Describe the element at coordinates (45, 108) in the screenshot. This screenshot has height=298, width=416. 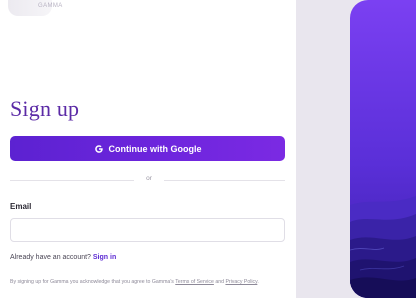
I see `page-title: Sign up` at that location.